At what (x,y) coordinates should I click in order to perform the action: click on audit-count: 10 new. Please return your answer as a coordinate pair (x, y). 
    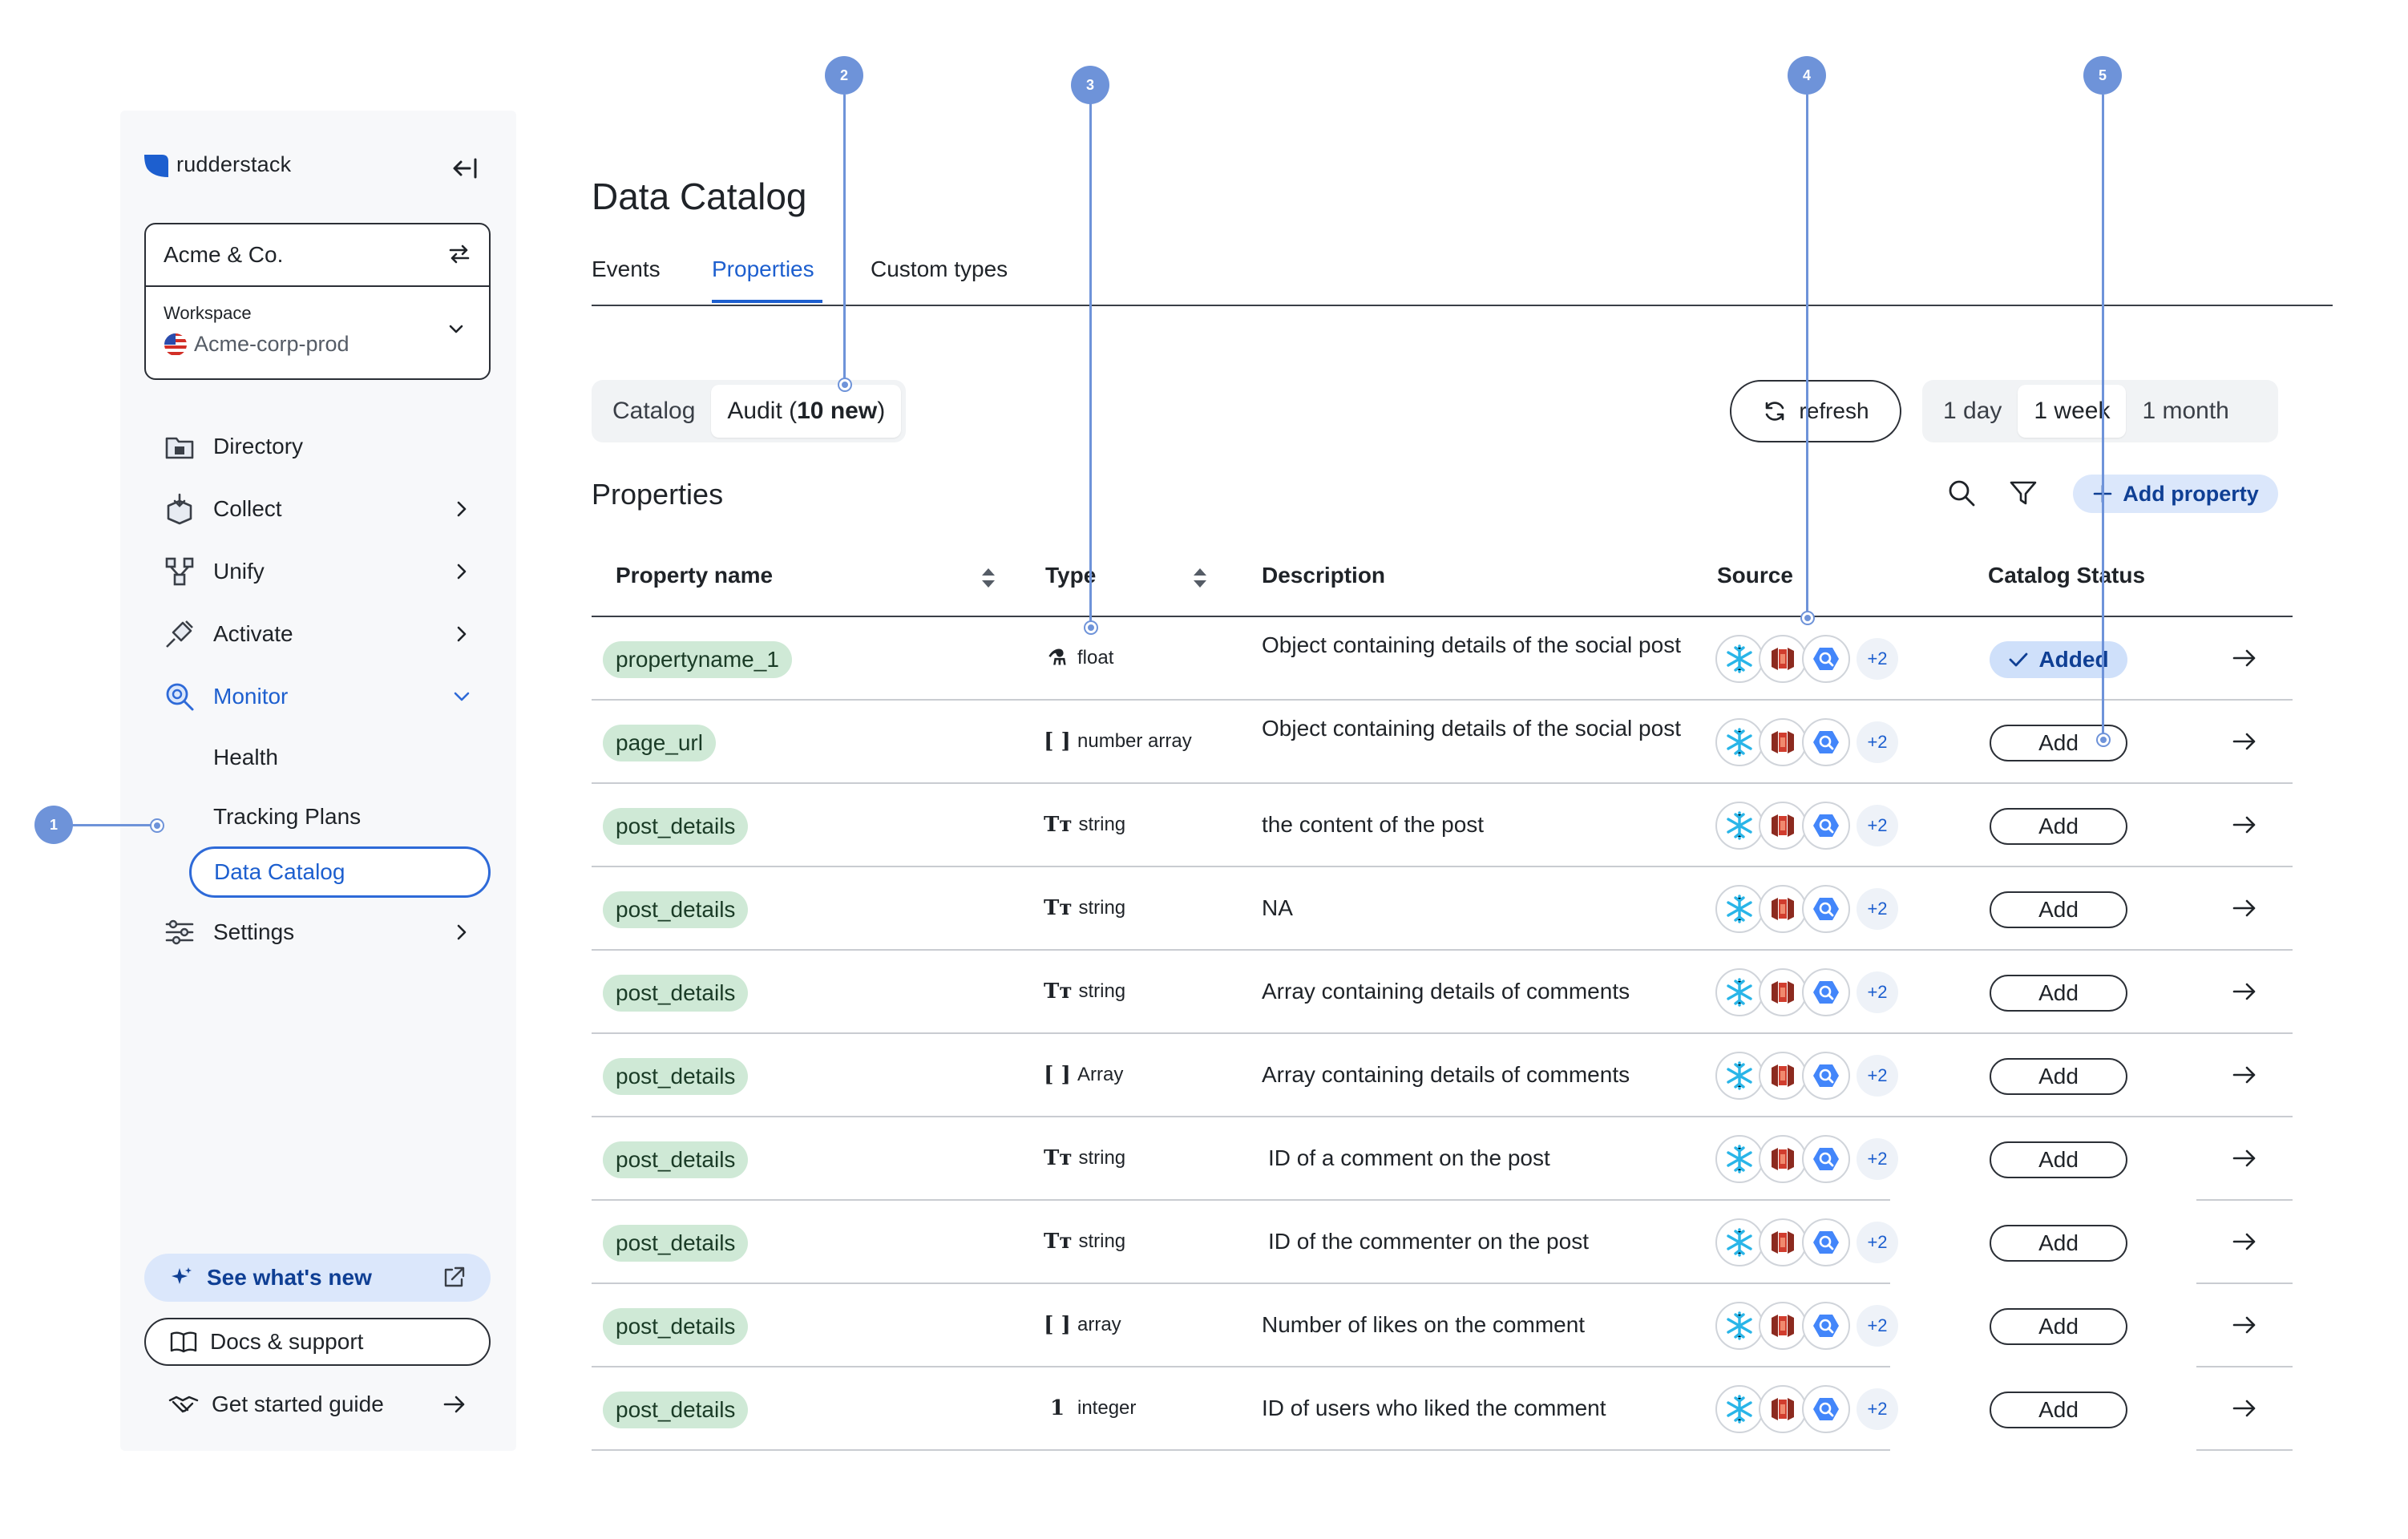
    Looking at the image, I should click on (837, 411).